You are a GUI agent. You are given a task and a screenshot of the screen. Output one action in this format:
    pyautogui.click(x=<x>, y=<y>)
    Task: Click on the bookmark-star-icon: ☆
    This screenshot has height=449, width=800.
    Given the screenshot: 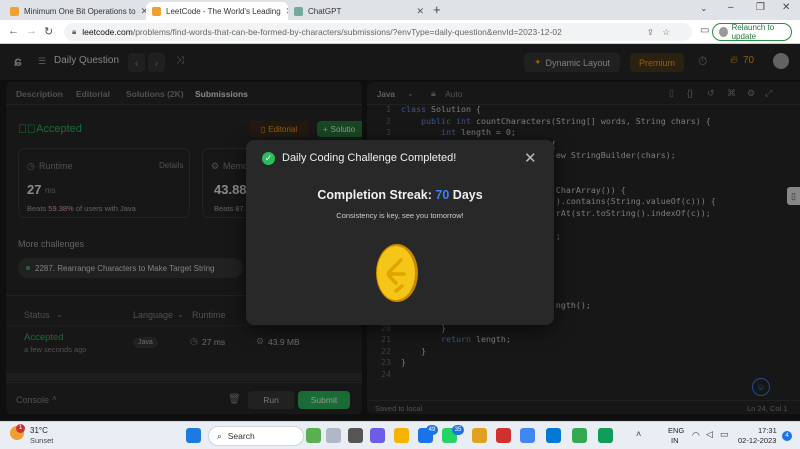 What is the action you would take?
    pyautogui.click(x=666, y=32)
    